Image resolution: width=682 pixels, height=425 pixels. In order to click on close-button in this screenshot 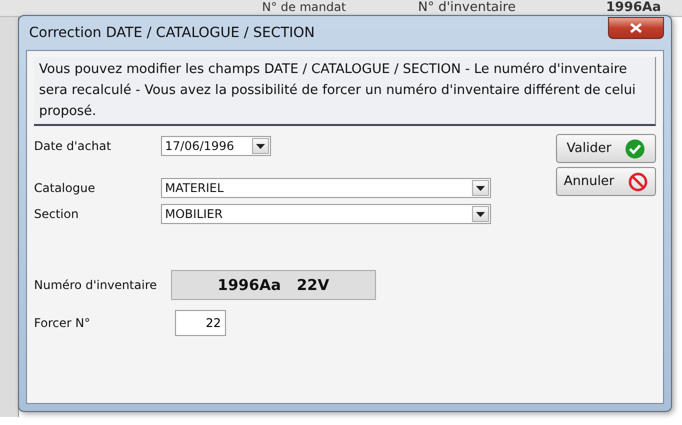, I will do `click(636, 28)`.